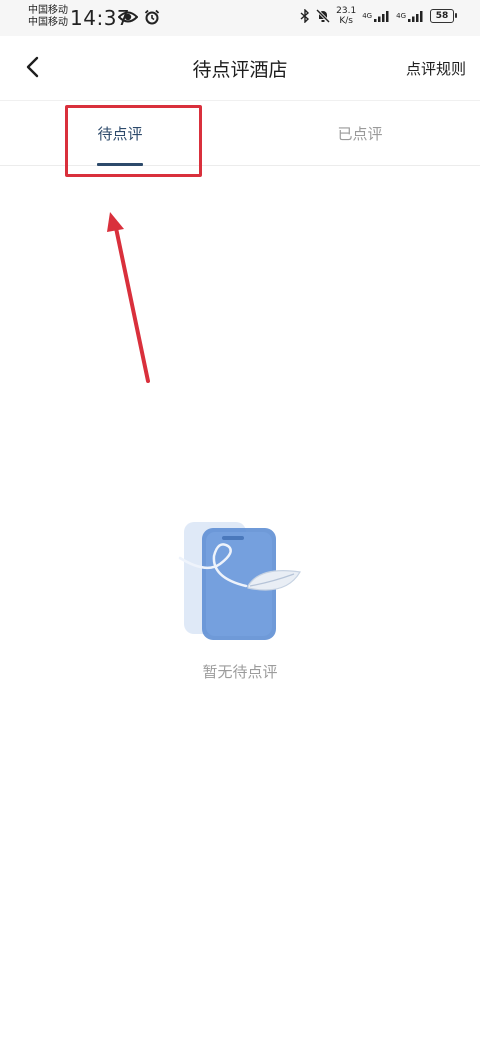  I want to click on net-speed-unit: K/s, so click(346, 21).